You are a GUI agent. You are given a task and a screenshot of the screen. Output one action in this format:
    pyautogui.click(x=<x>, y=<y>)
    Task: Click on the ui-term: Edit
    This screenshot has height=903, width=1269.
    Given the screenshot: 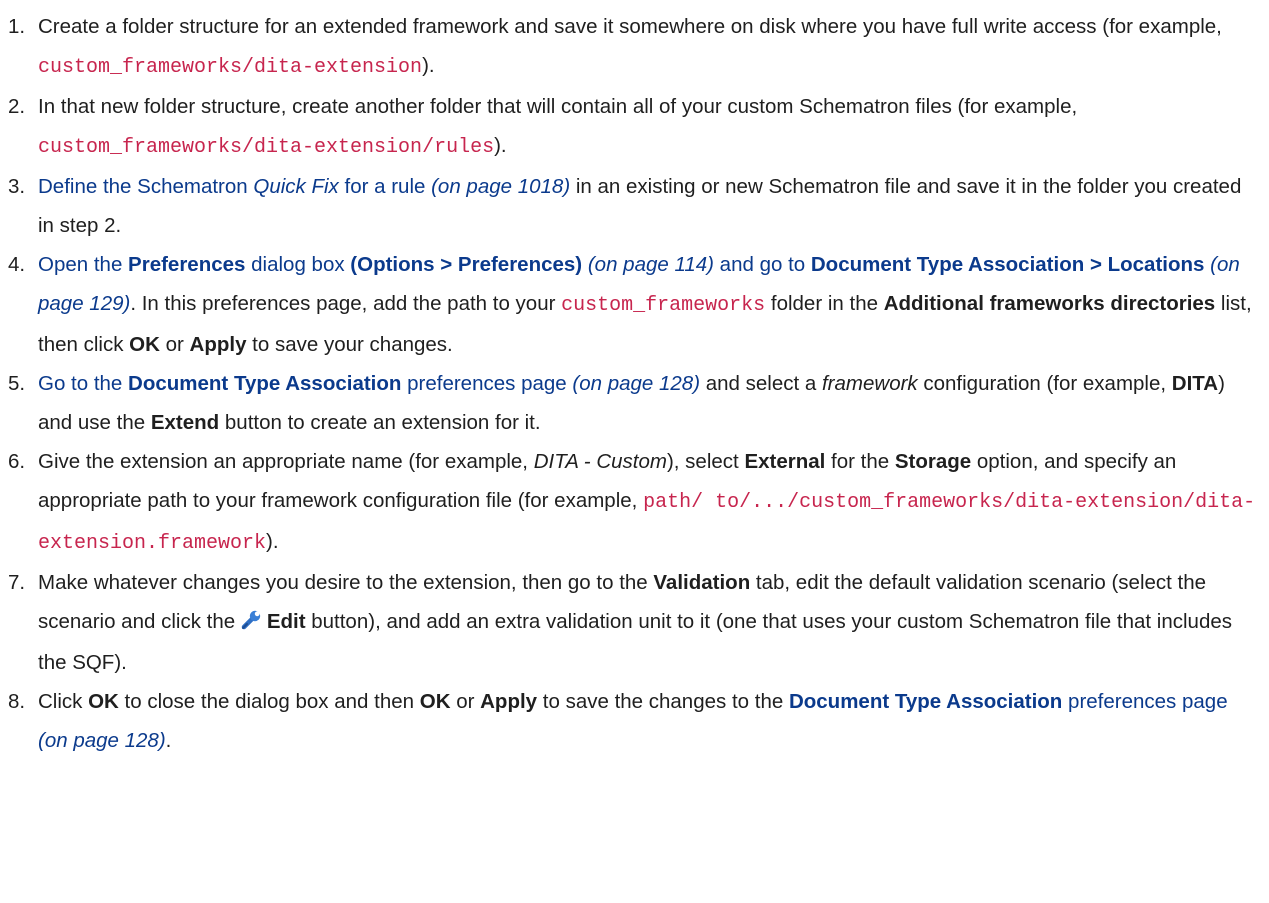 What is the action you would take?
    pyautogui.click(x=286, y=621)
    